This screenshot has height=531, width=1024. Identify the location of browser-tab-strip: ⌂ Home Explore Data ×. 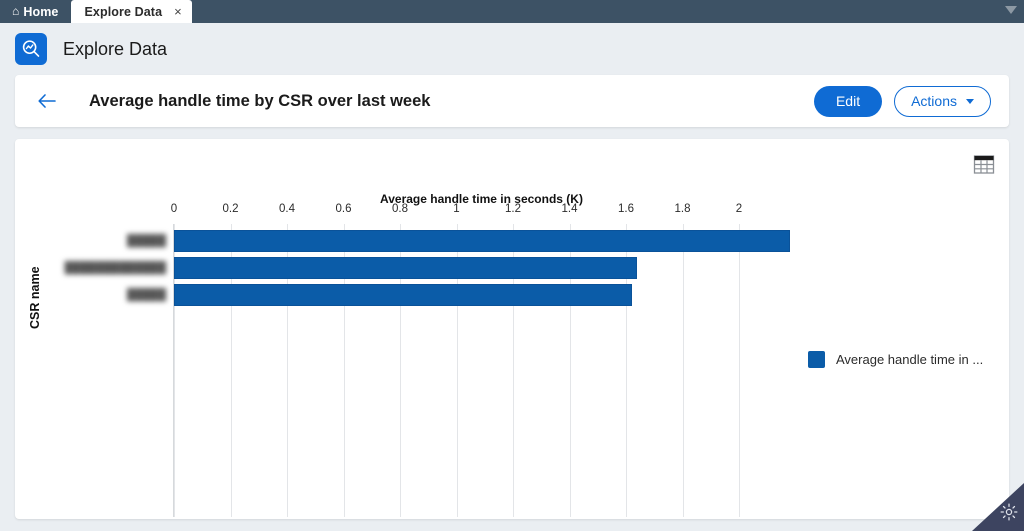
(512, 11).